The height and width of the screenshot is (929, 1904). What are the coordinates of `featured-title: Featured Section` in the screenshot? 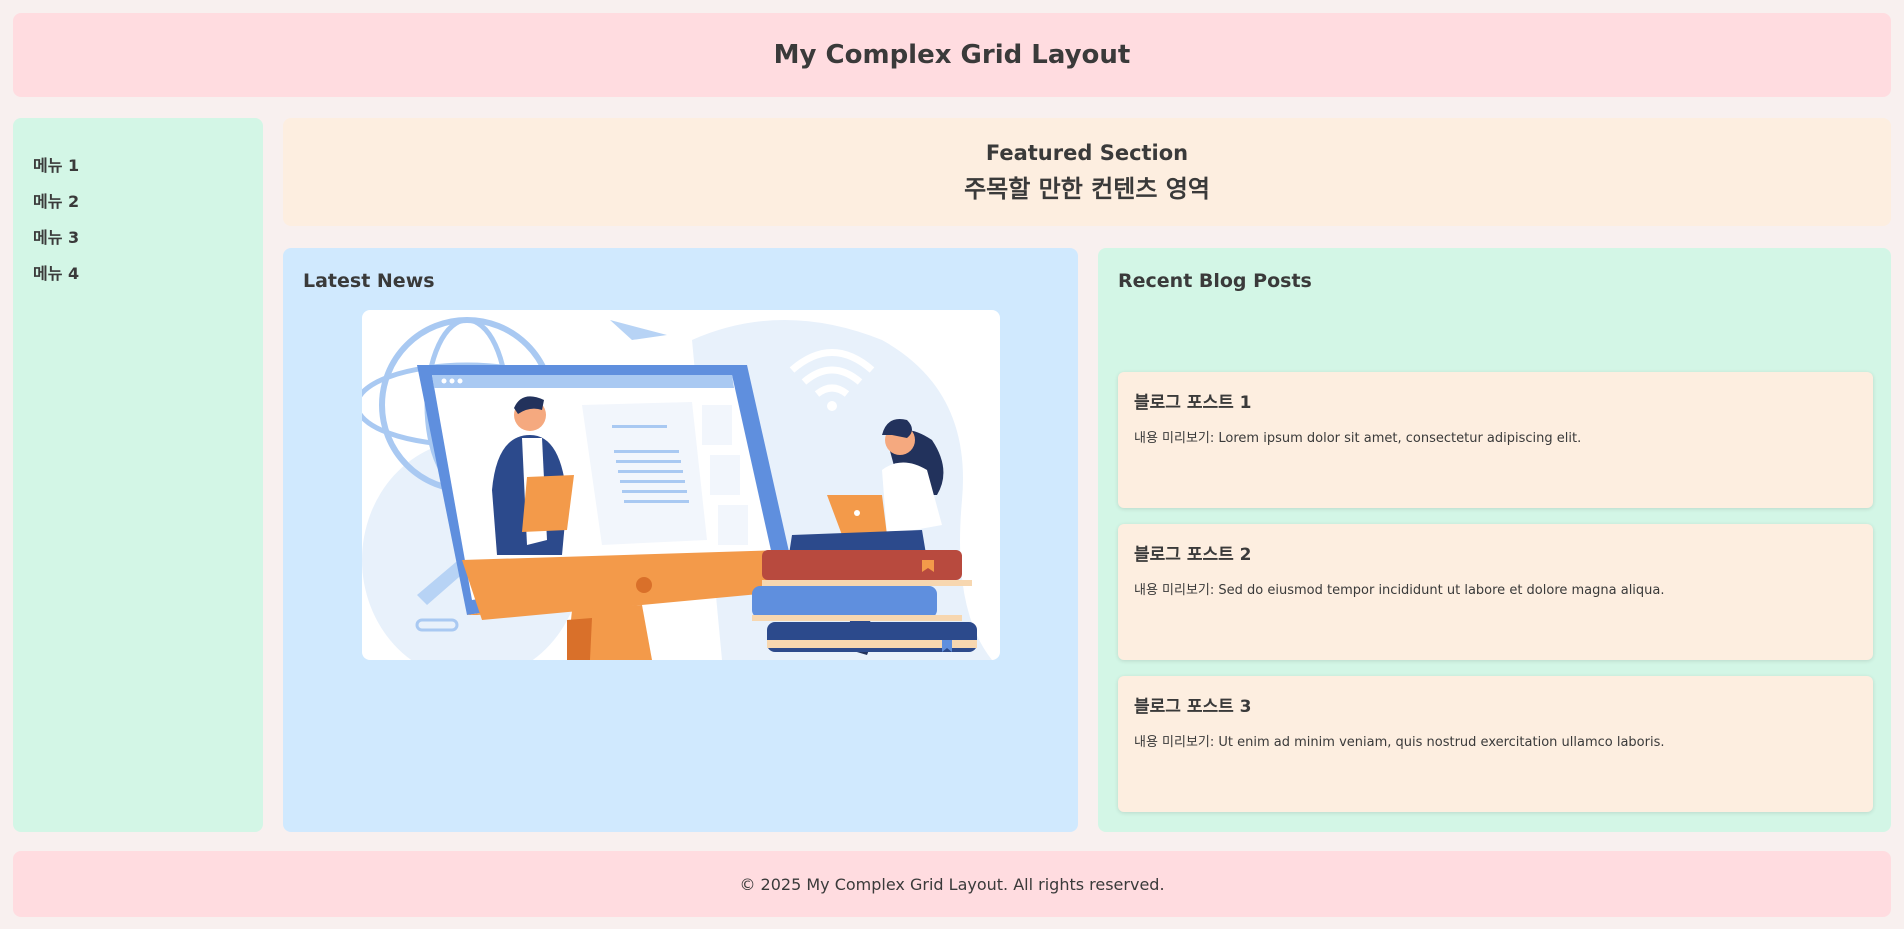 It's located at (1087, 152).